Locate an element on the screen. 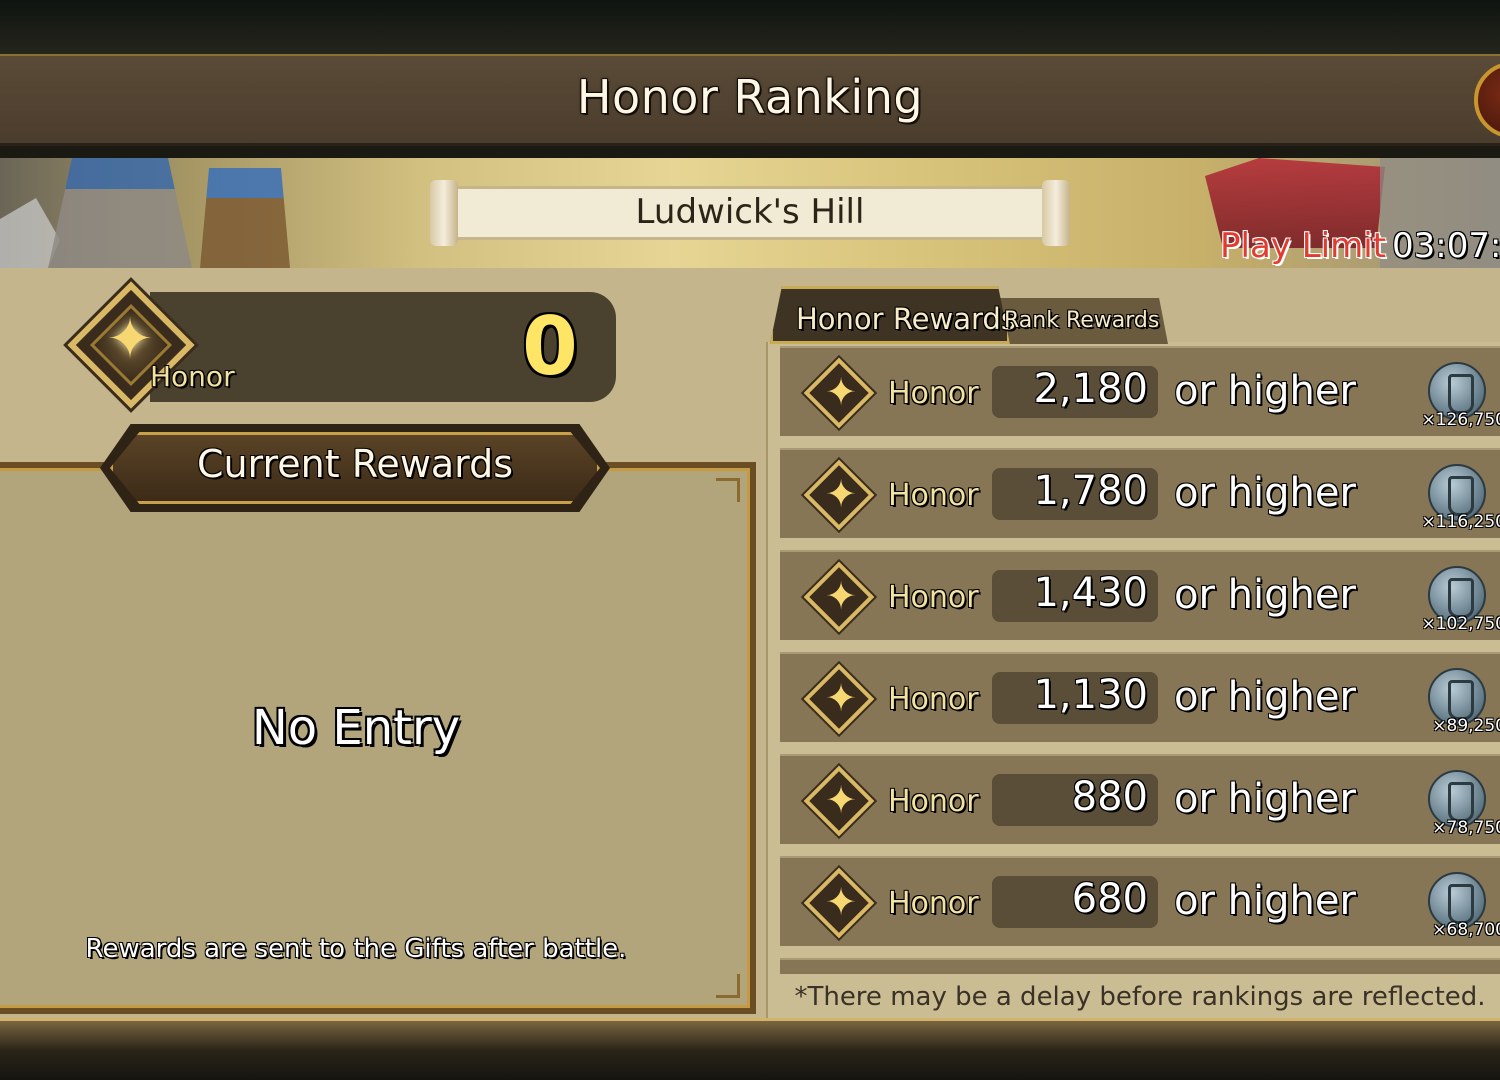 The height and width of the screenshot is (1080, 1500). reward-row-quantity: ×78,750 is located at coordinates (1466, 828).